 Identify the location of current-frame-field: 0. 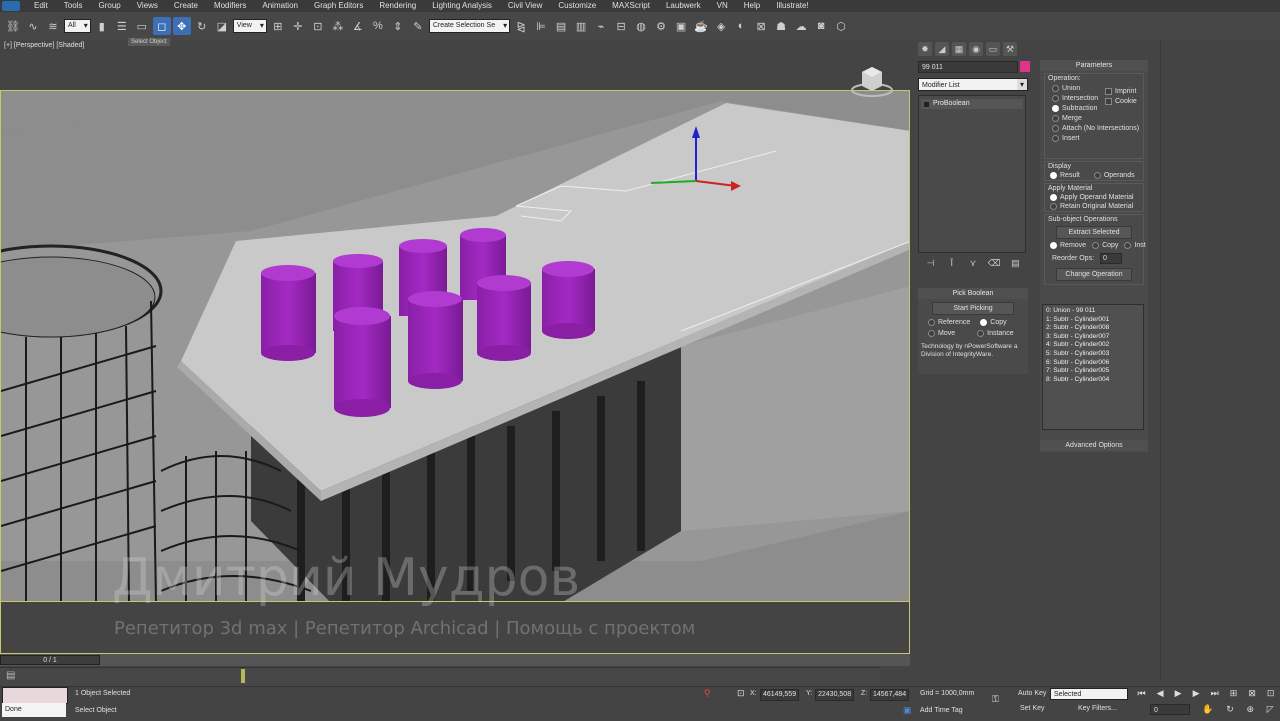
(1170, 709).